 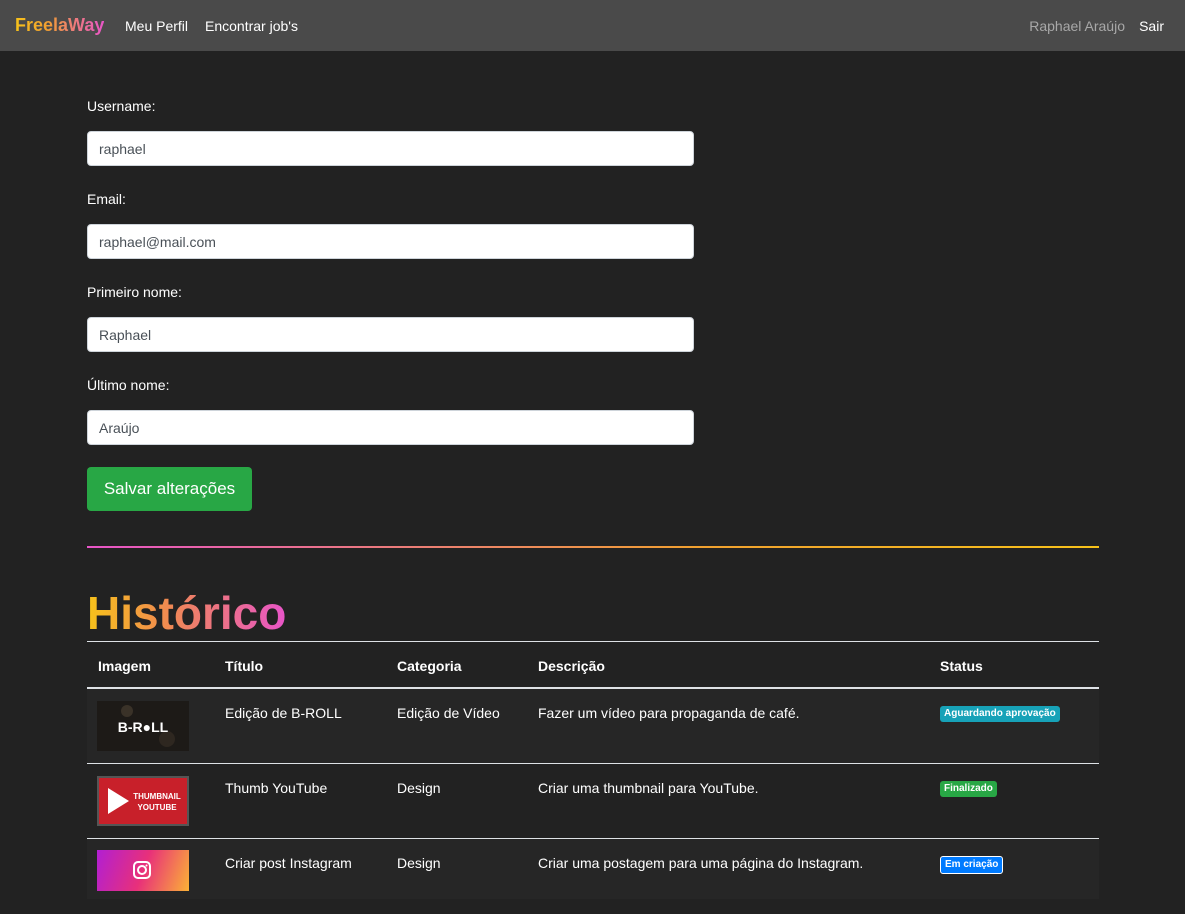 I want to click on broll-thumbnail-image: B-R●LL, so click(x=143, y=726).